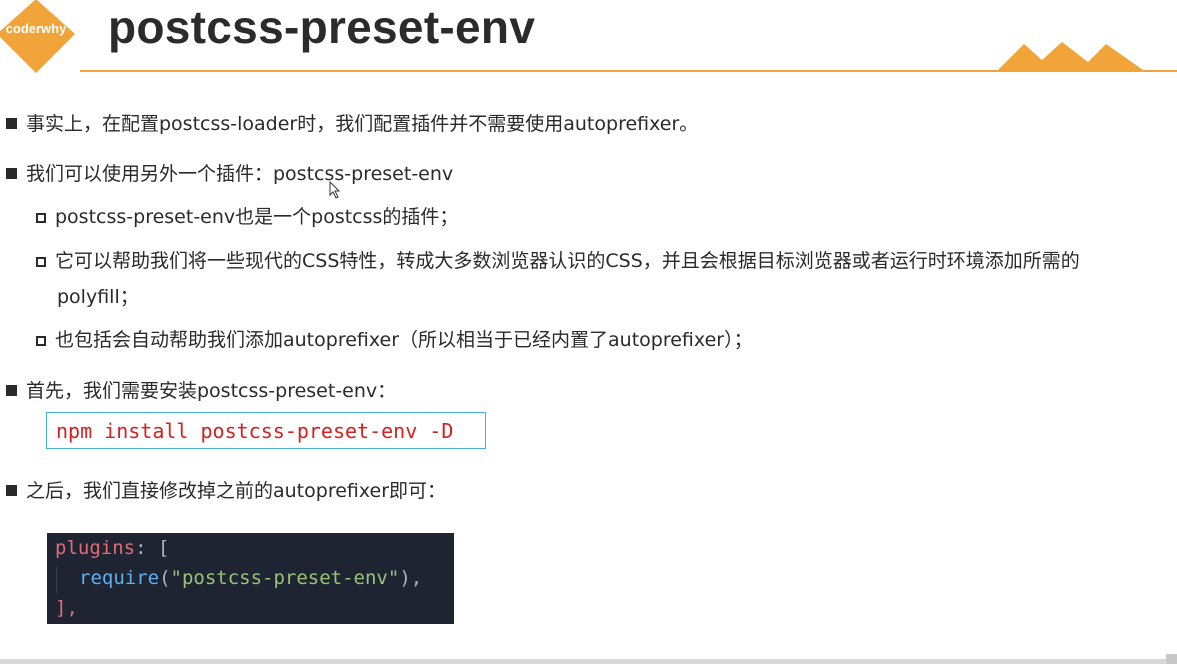 The height and width of the screenshot is (664, 1177). I want to click on bullet-text: 我们可以使用另外一个插件：postcss-preset-env, so click(240, 174).